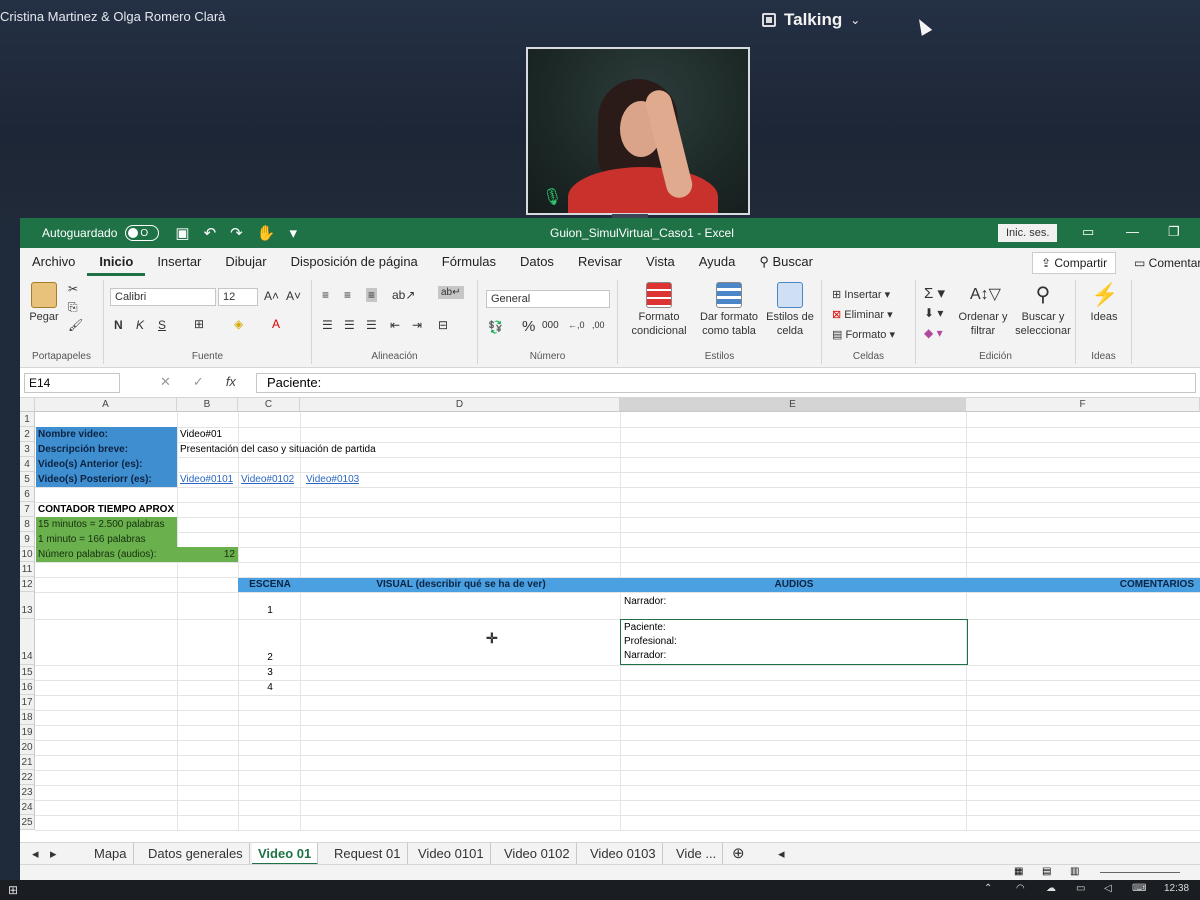 This screenshot has height=900, width=1200. I want to click on cell-e13: Narrador:, so click(644, 601).